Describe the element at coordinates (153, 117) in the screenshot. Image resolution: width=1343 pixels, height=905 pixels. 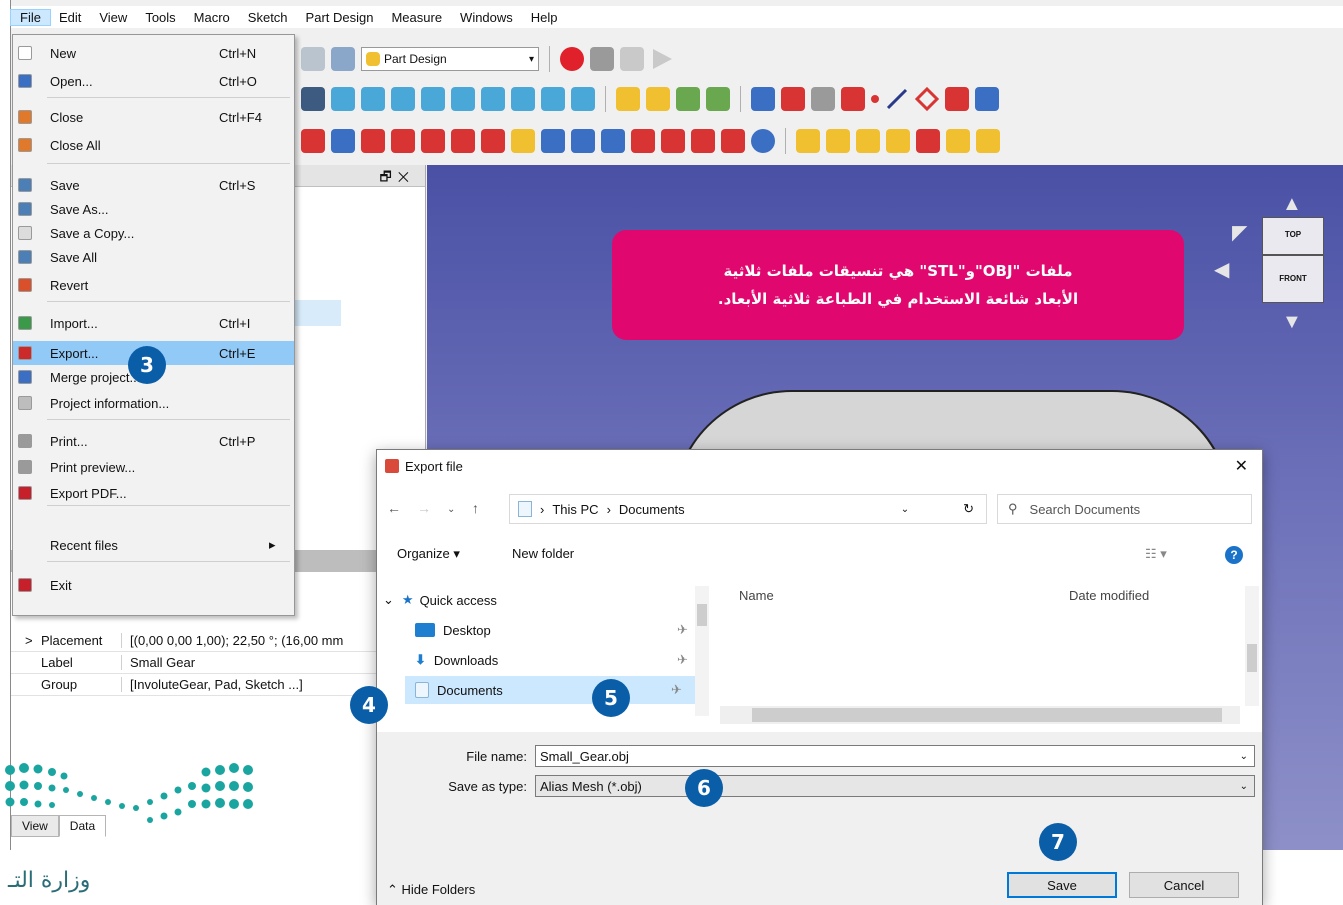
I see `menu-item-close: Close Ctrl+F4` at that location.